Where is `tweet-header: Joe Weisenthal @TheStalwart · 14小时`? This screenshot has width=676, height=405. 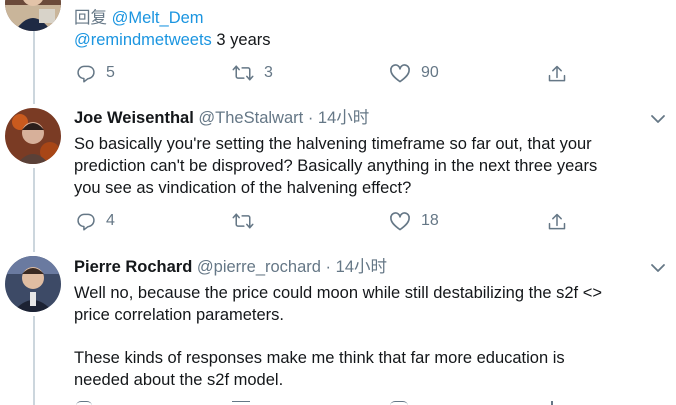
tweet-header: Joe Weisenthal @TheStalwart · 14小时 is located at coordinates (221, 118).